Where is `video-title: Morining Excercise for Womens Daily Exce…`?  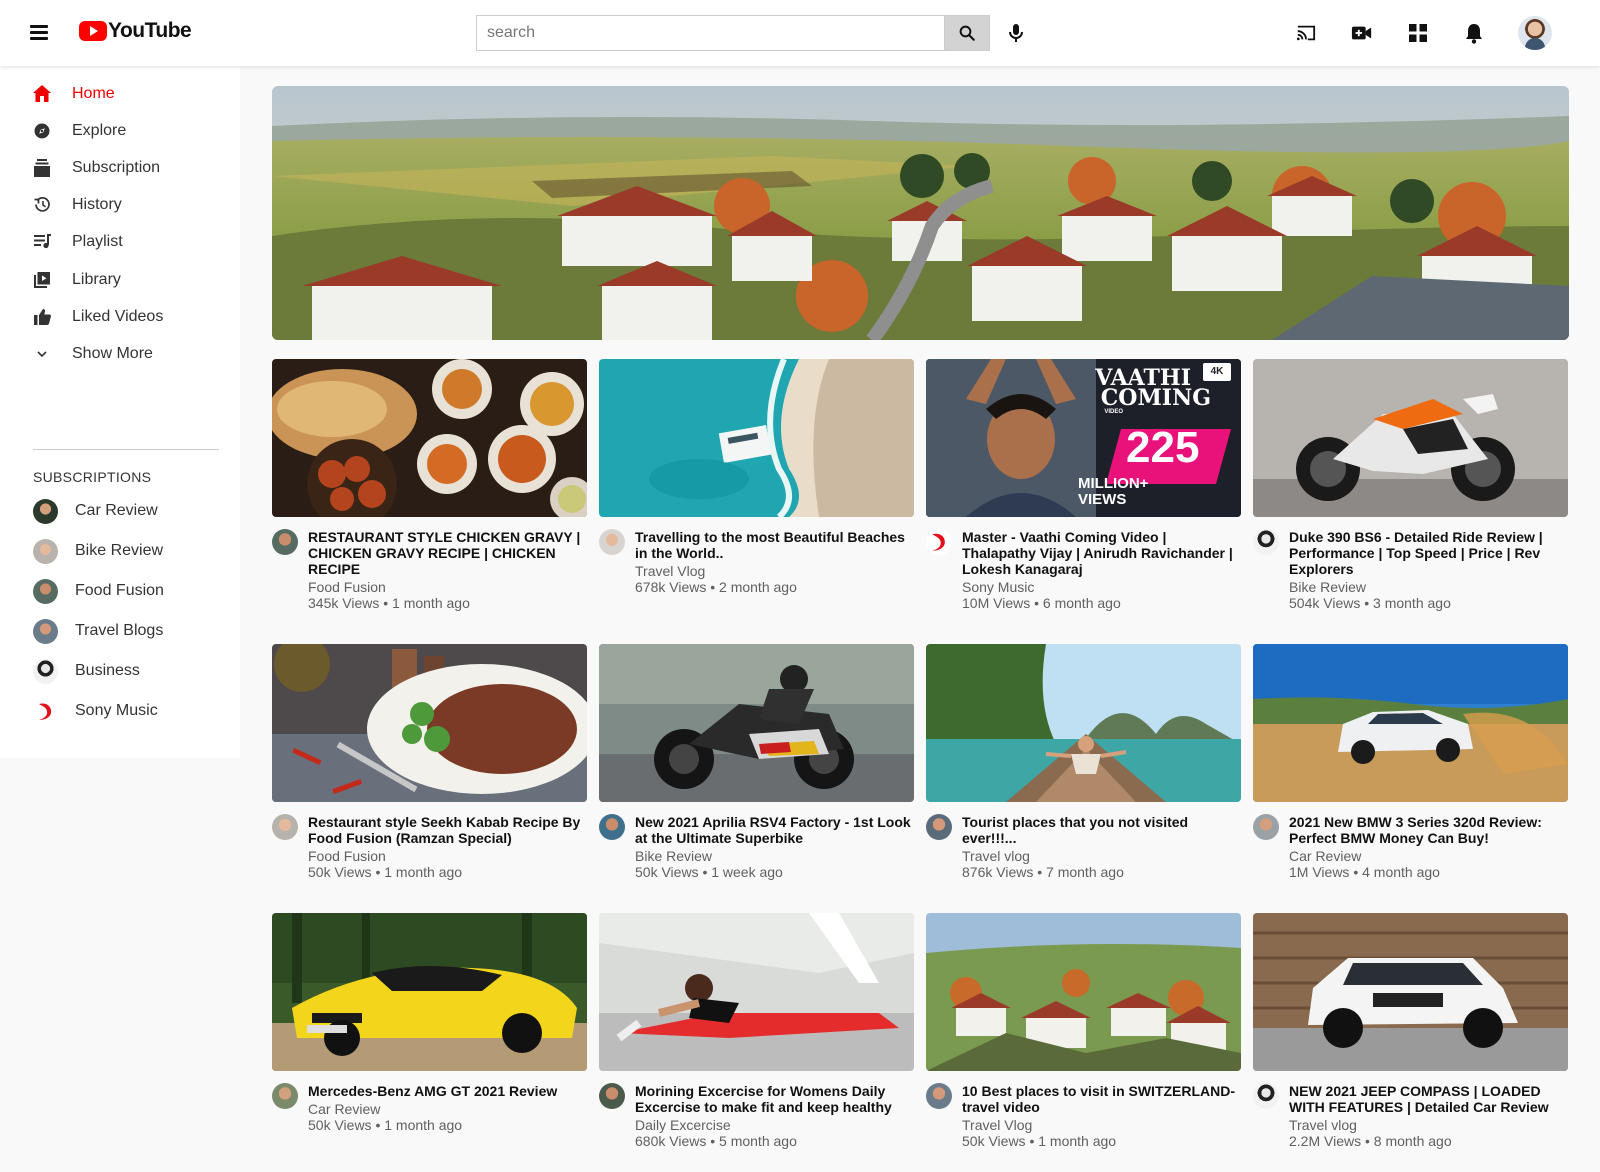 video-title: Morining Excercise for Womens Daily Exce… is located at coordinates (774, 1099).